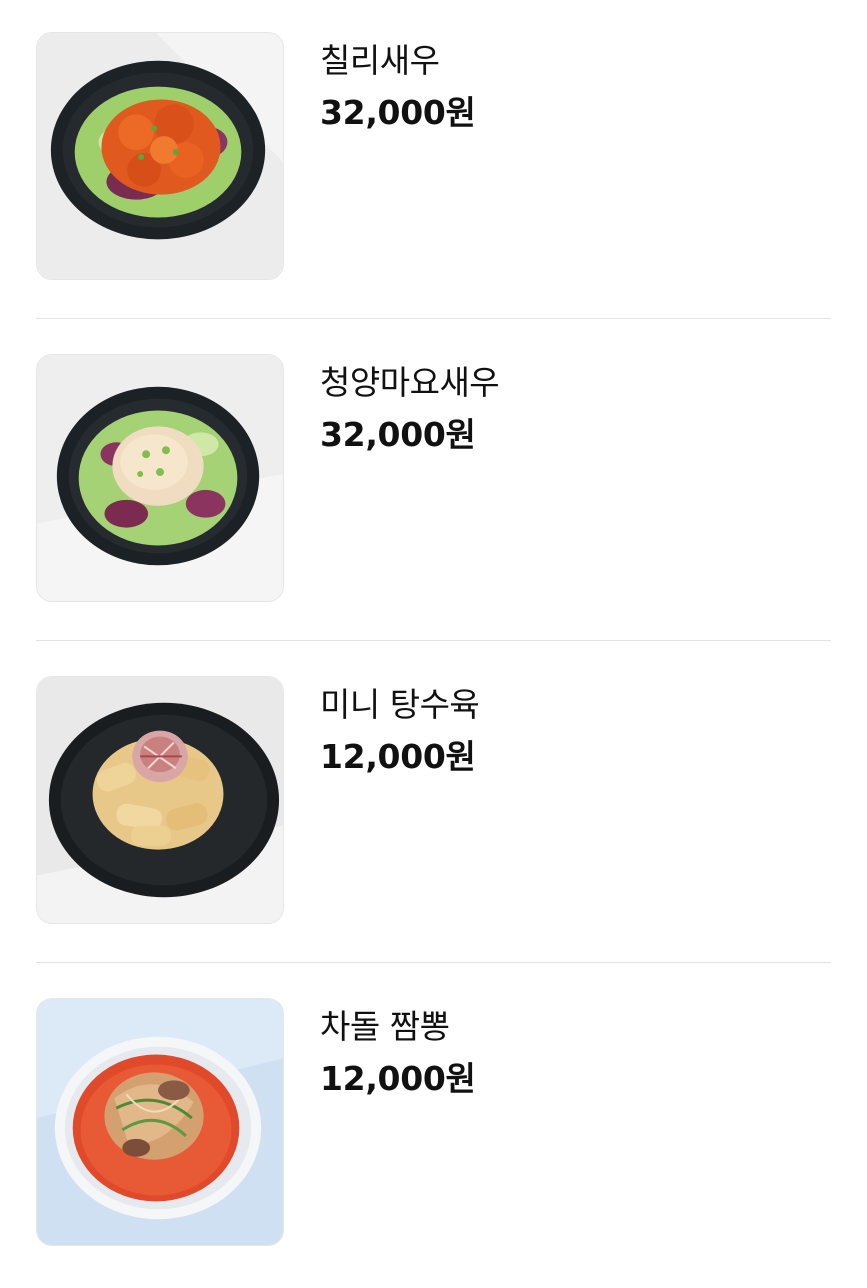  I want to click on chili-shrimp-photo, so click(160, 156).